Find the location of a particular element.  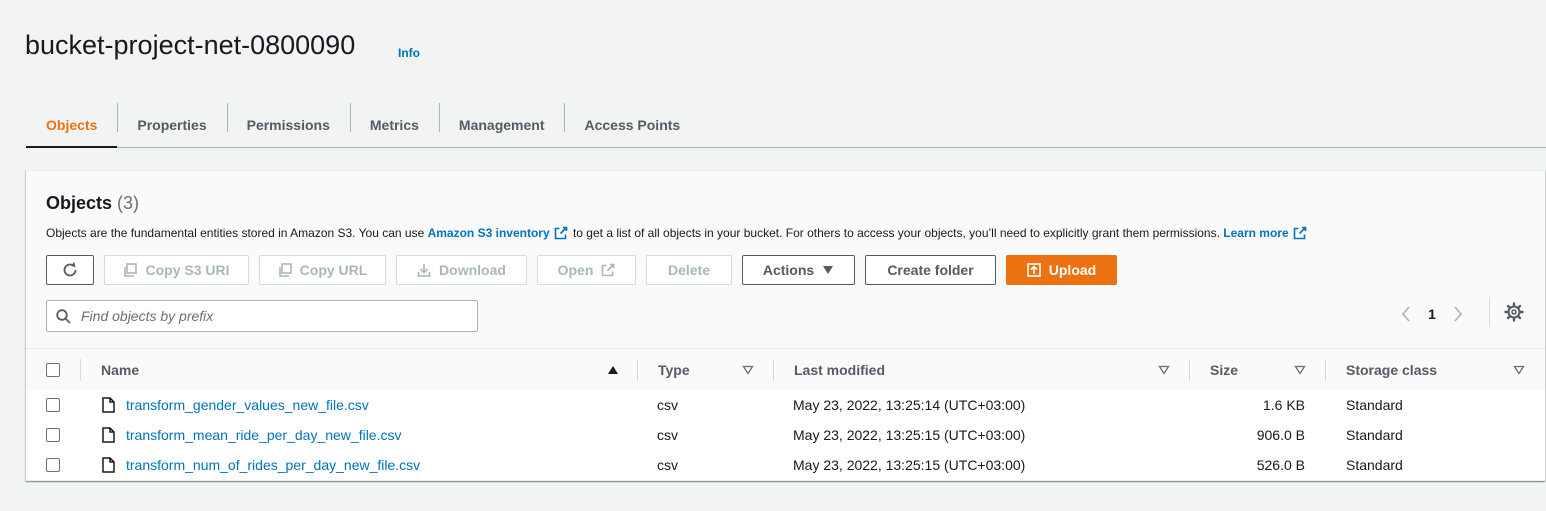

pager-divider is located at coordinates (1489, 312).